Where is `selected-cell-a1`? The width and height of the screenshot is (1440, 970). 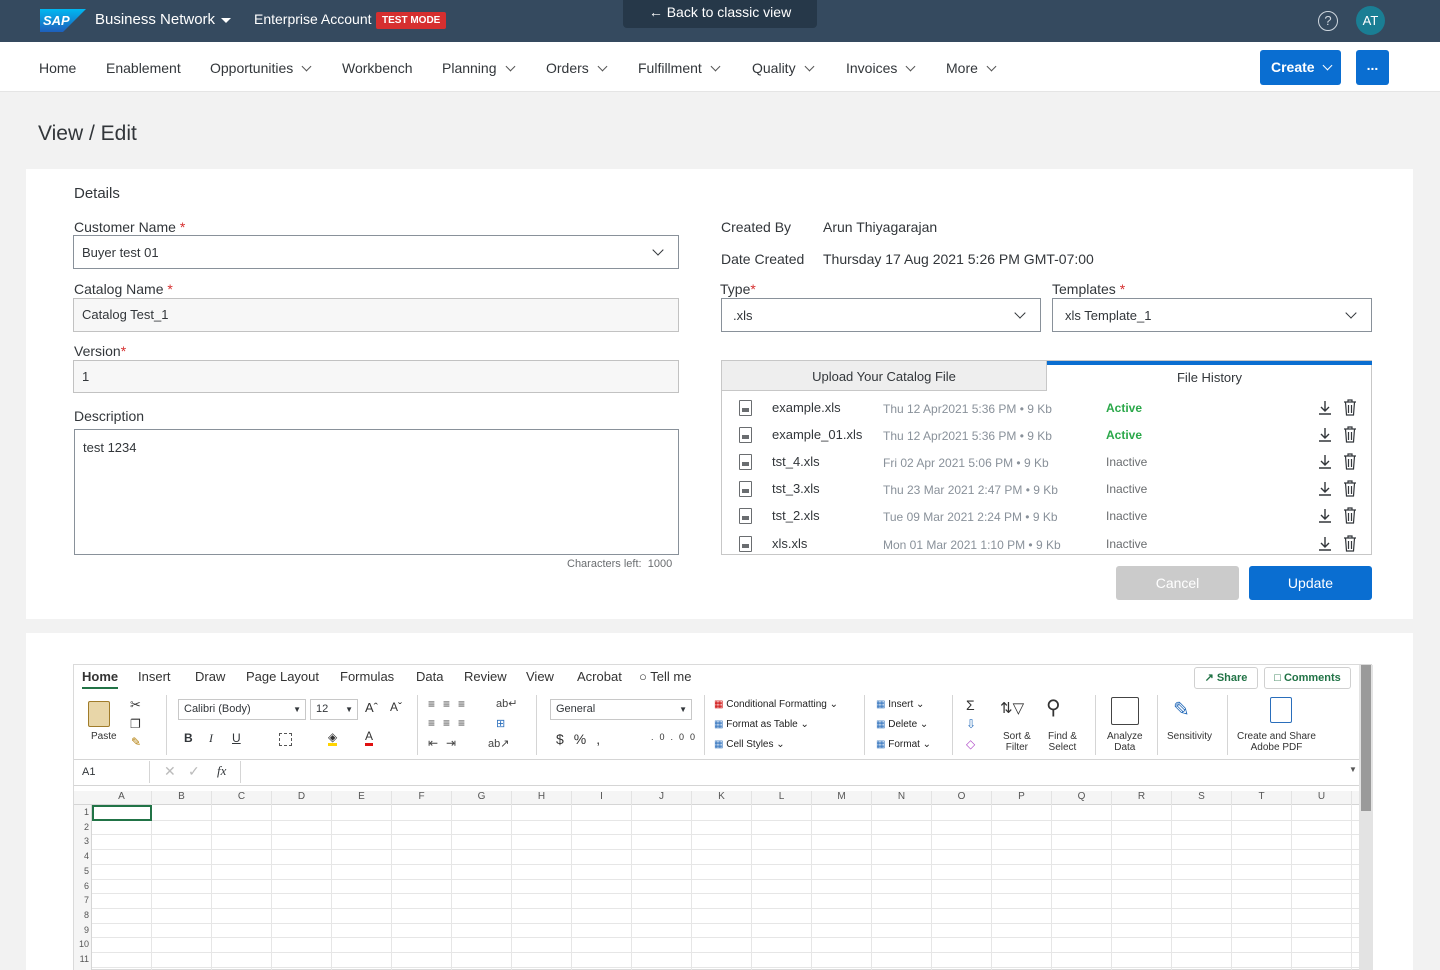
selected-cell-a1 is located at coordinates (122, 813).